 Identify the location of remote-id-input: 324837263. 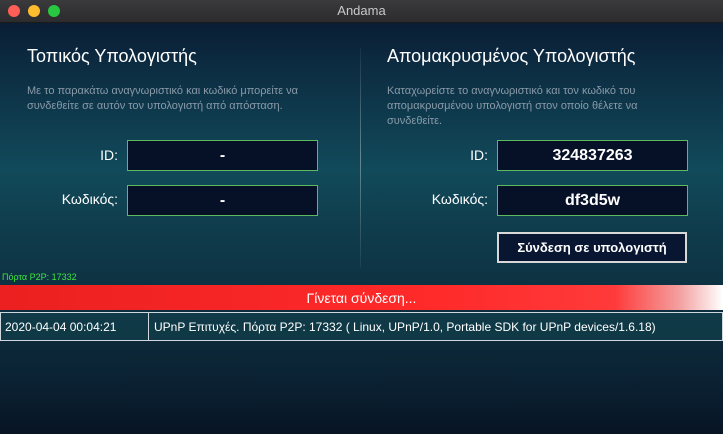
(592, 155).